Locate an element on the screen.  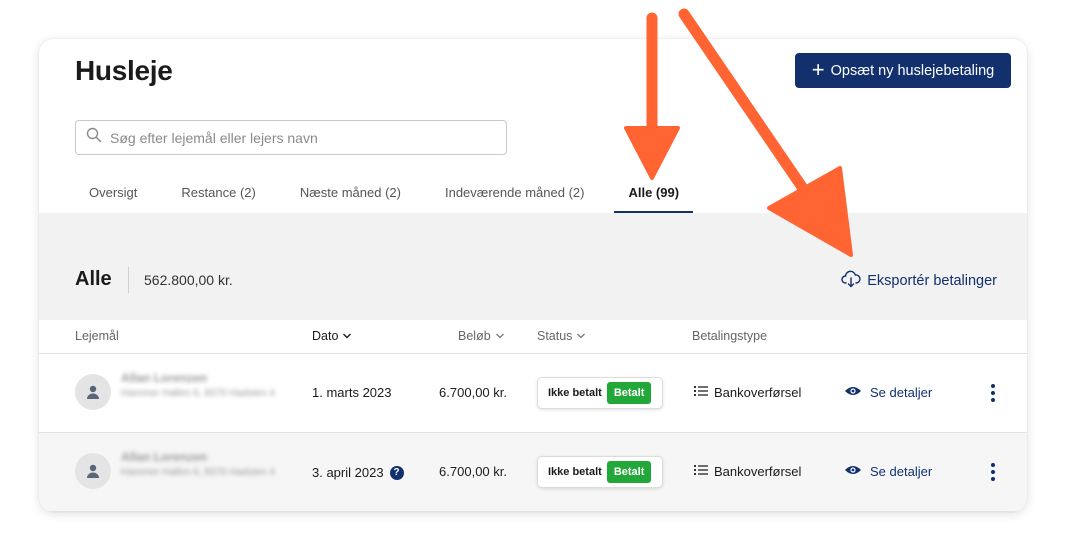
export-payments-link: Eksportér betalinger is located at coordinates (919, 281).